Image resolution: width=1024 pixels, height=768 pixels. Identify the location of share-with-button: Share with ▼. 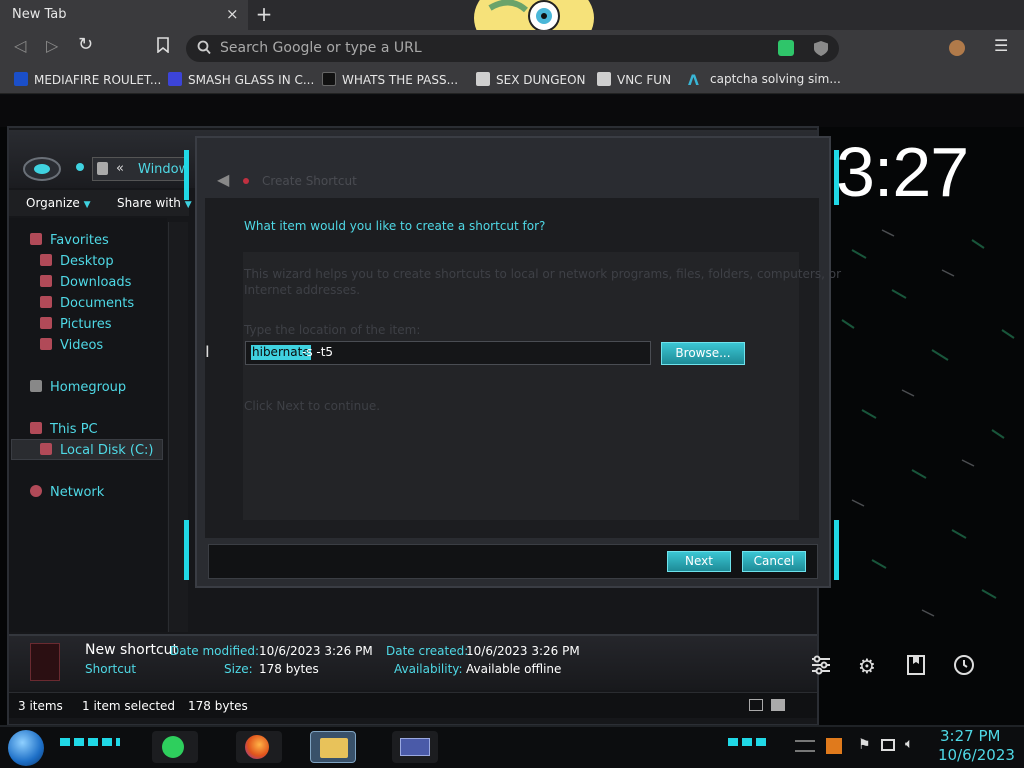
(154, 203).